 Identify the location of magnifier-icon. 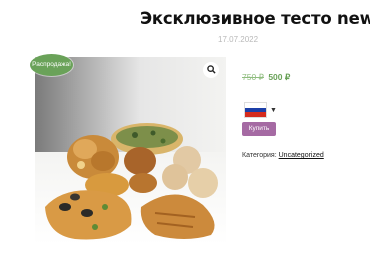
(211, 70).